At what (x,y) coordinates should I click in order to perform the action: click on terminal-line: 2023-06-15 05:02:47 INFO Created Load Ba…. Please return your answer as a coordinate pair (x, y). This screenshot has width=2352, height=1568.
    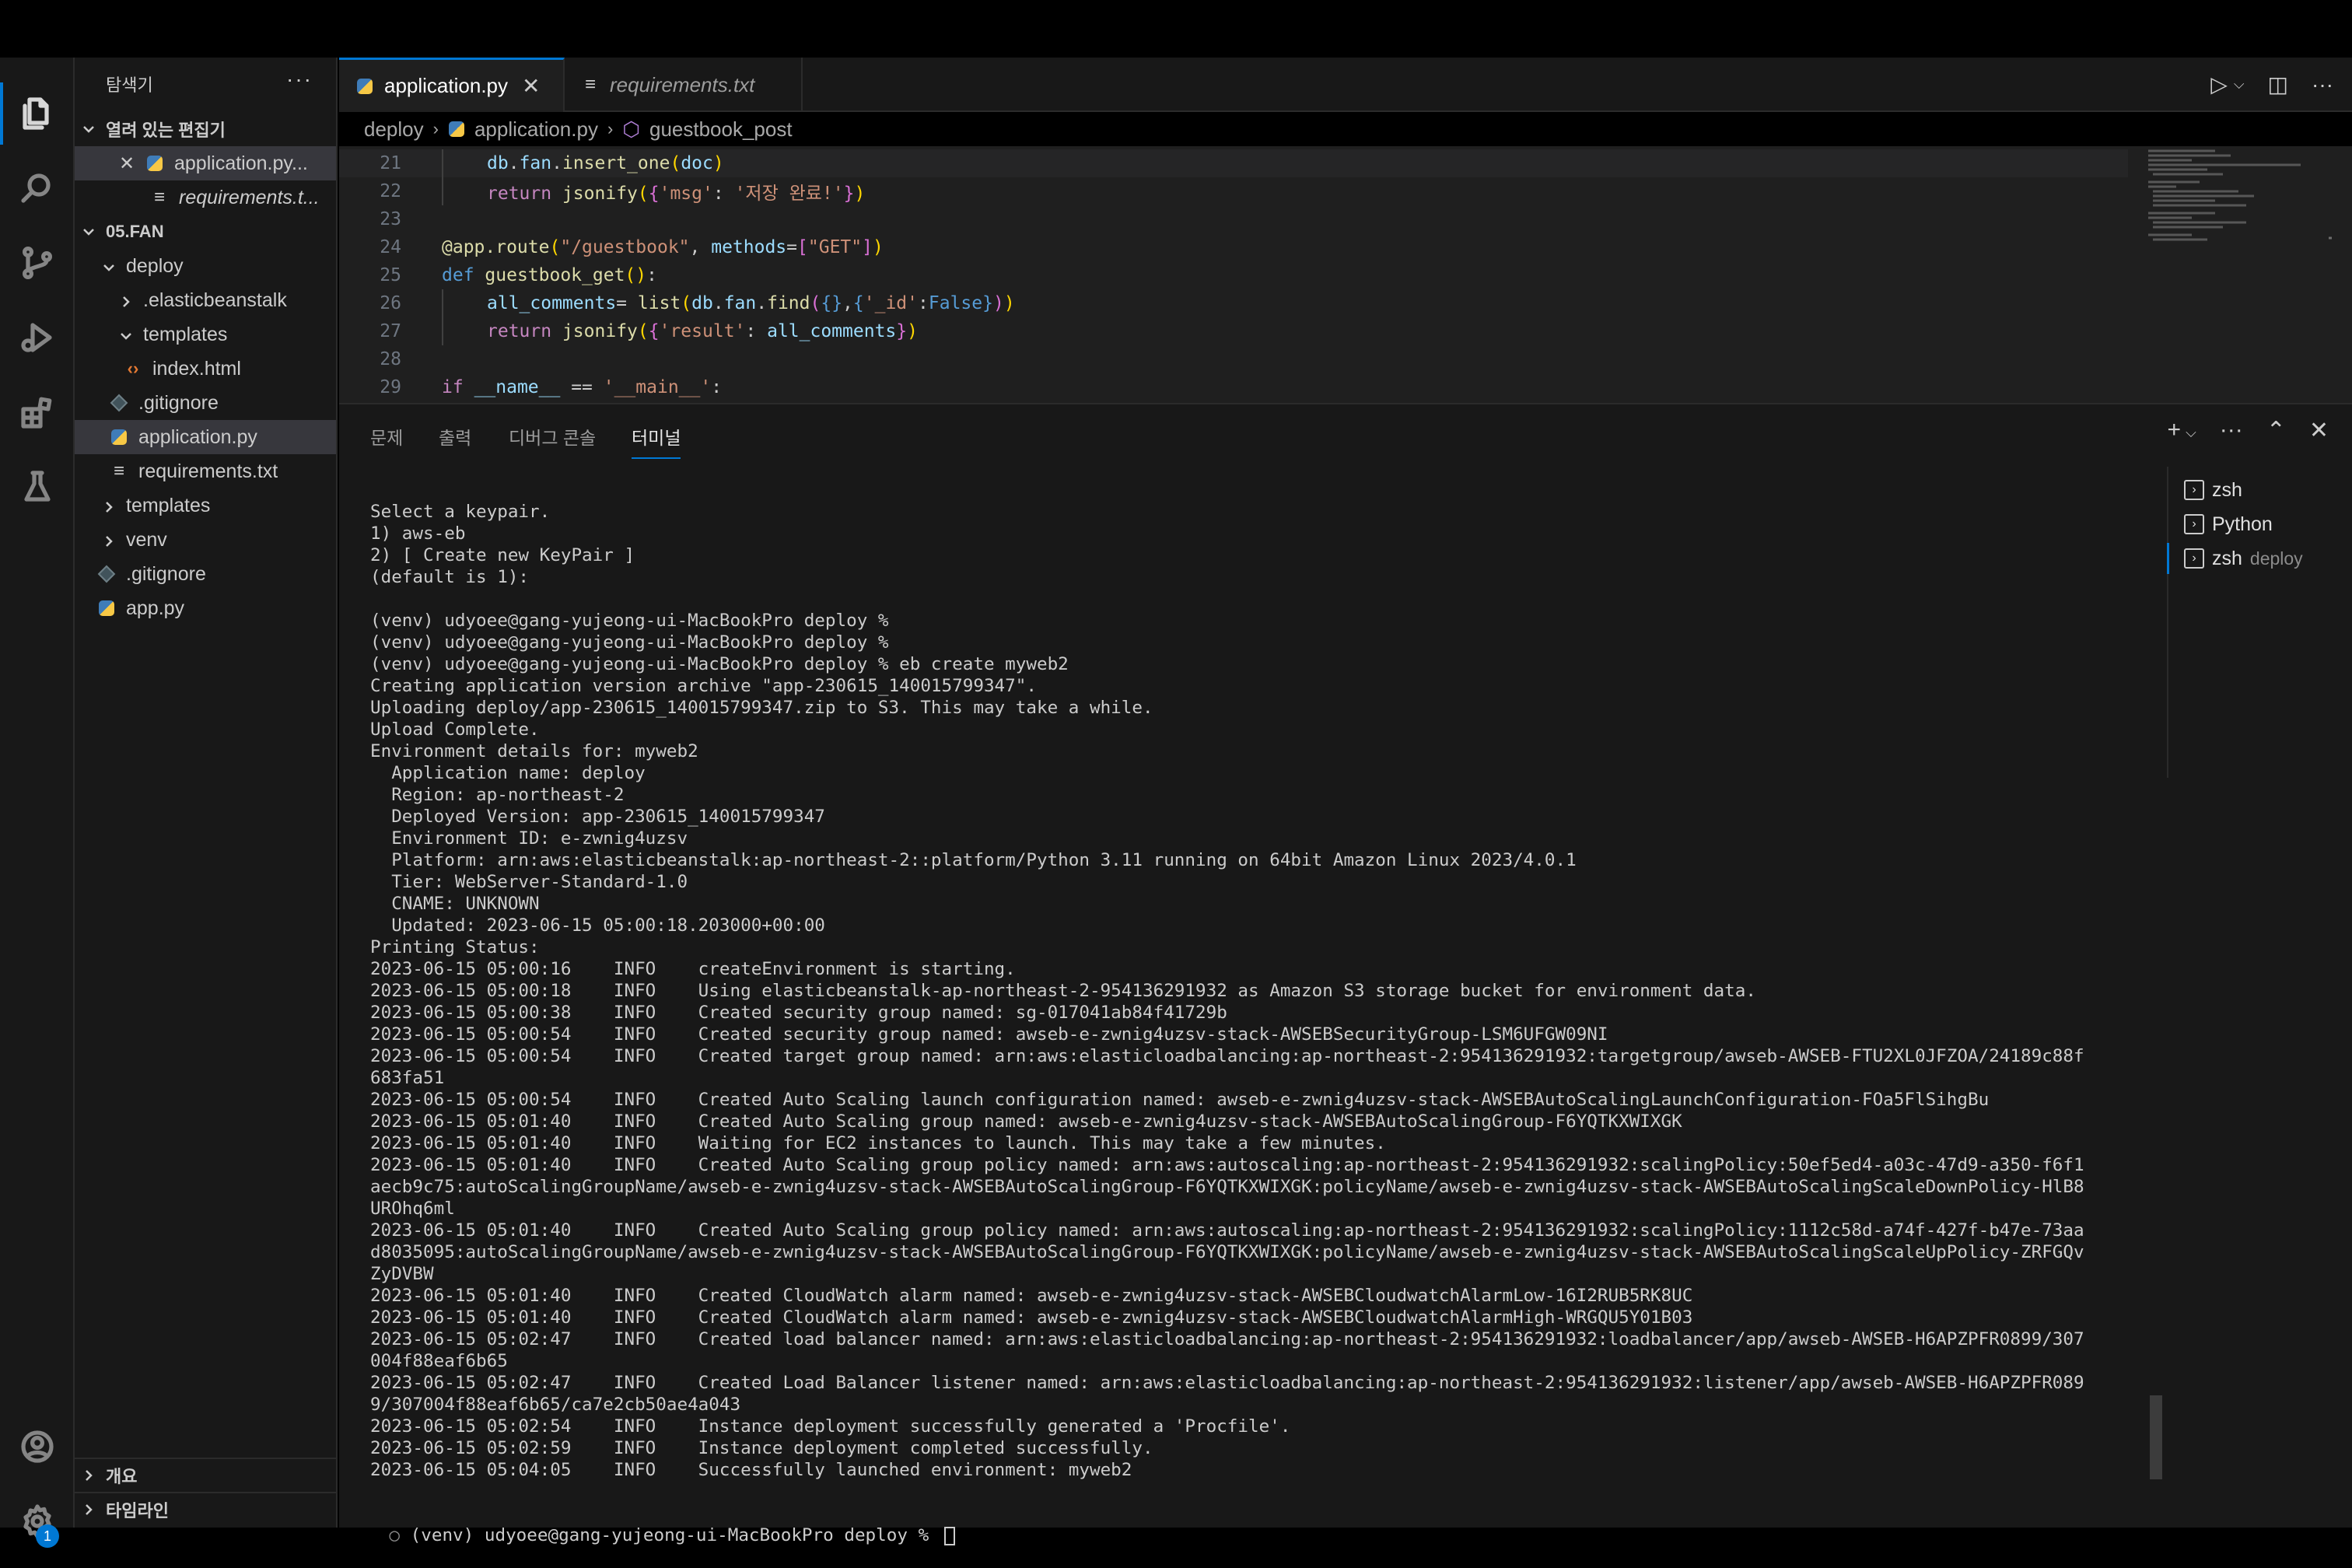
    Looking at the image, I should click on (1227, 1383).